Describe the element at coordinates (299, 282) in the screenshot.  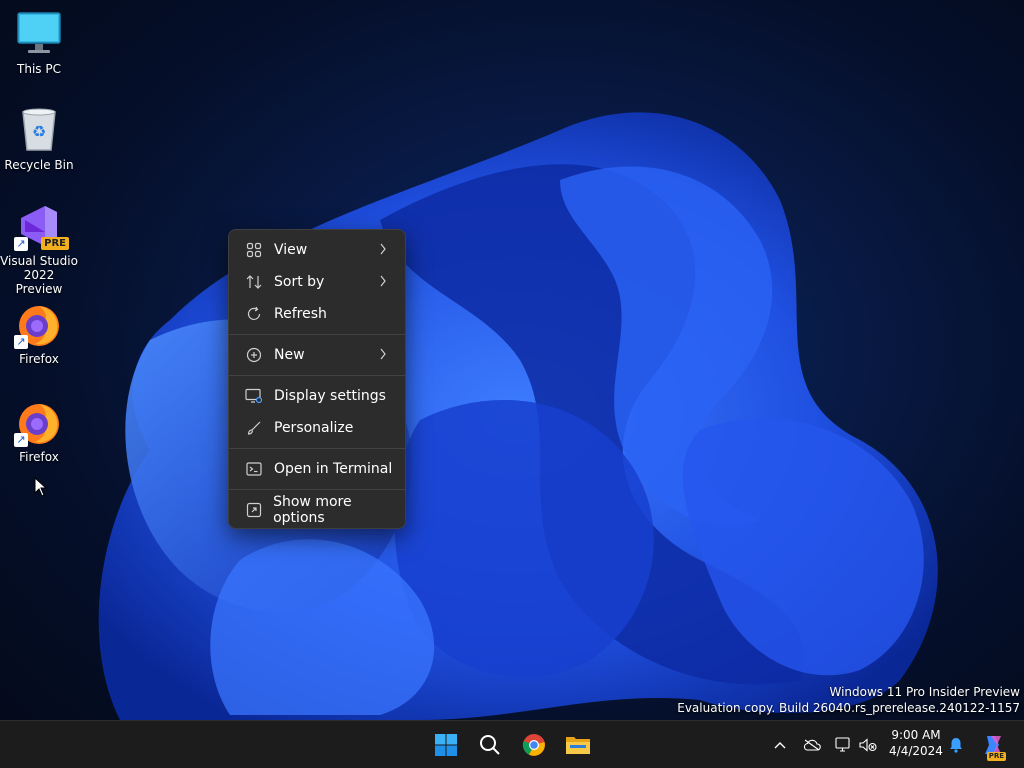
I see `menu-item-label: Sort by` at that location.